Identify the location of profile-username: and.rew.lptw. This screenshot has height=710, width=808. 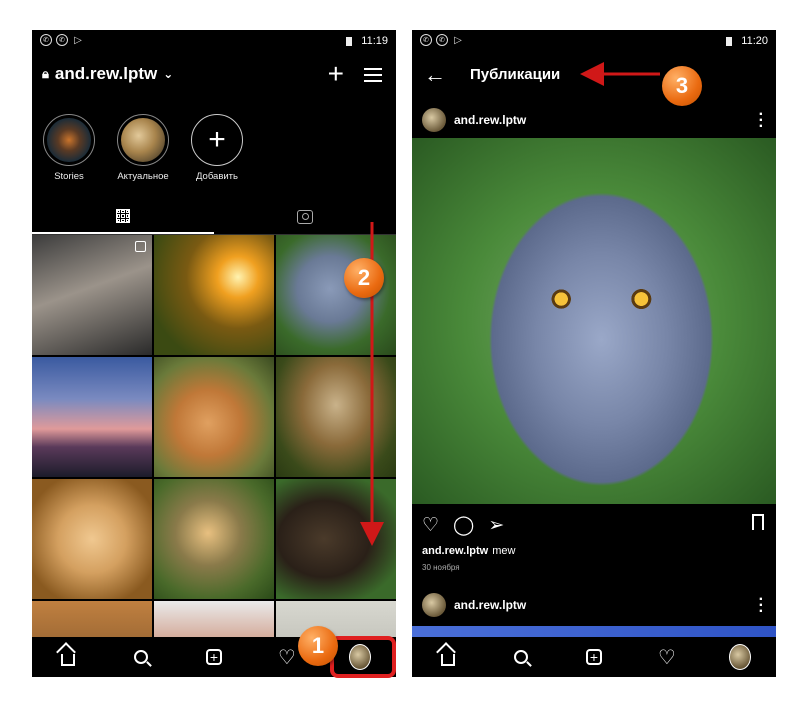
(106, 73).